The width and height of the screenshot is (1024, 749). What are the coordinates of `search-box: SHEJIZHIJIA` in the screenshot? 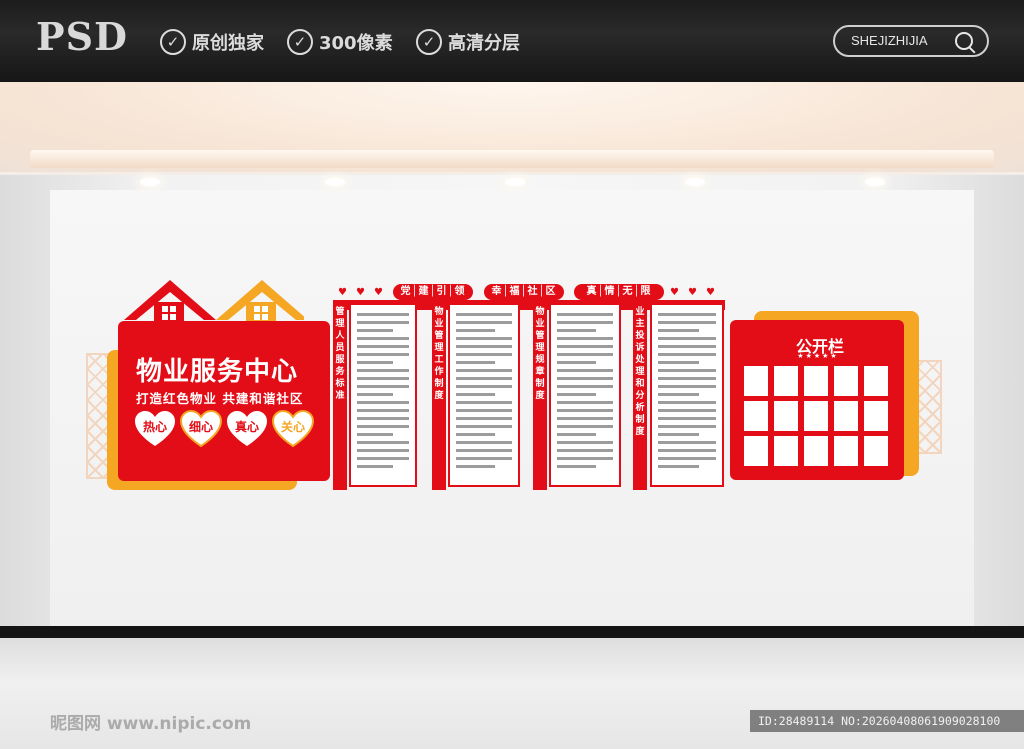 It's located at (911, 41).